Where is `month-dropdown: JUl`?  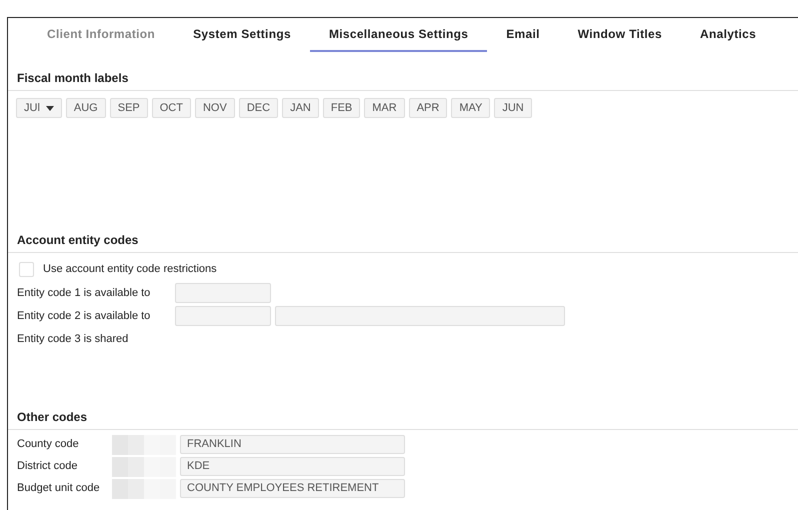
month-dropdown: JUl is located at coordinates (39, 108).